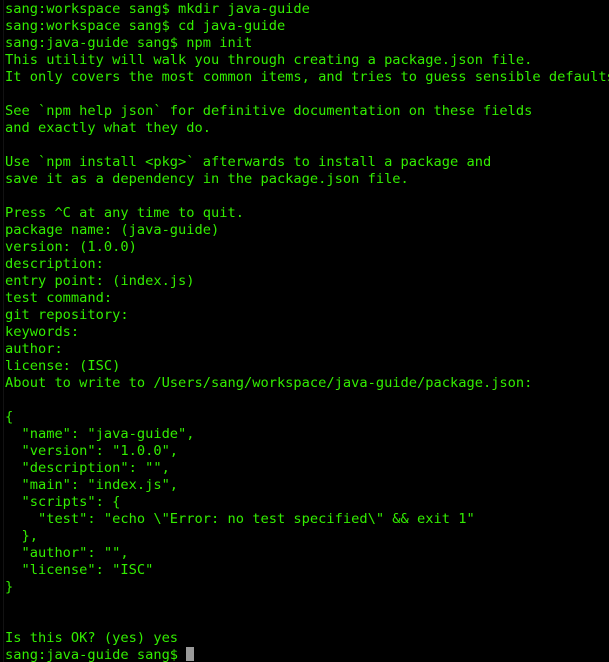 Image resolution: width=609 pixels, height=662 pixels. I want to click on terminal-line-text: sang:java-guide sang$, so click(96, 654).